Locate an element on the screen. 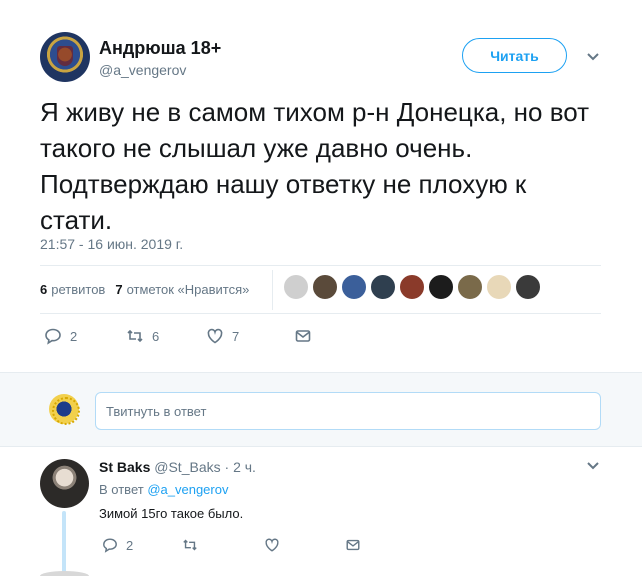 This screenshot has height=576, width=642. likers-avatars is located at coordinates (413, 287).